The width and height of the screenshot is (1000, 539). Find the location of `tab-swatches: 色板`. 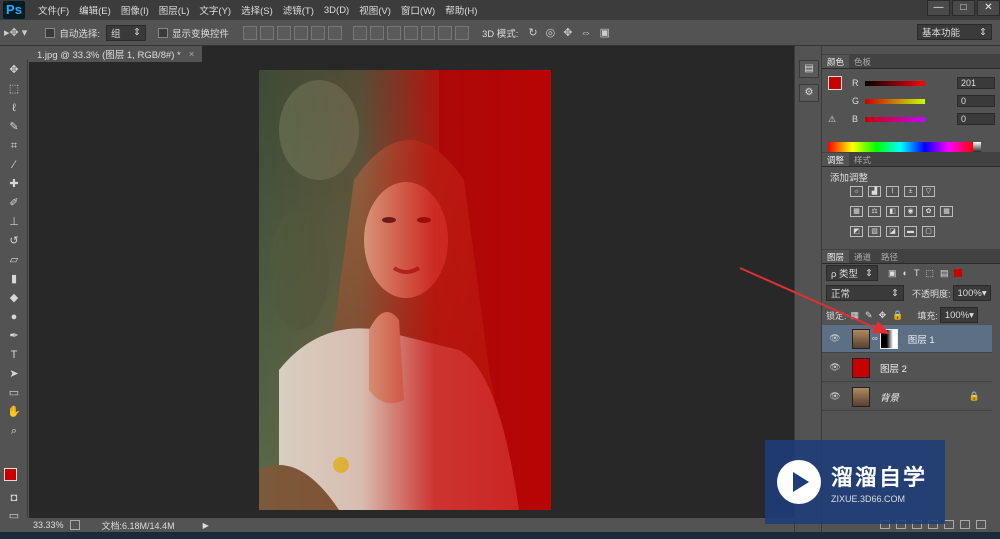

tab-swatches: 色板 is located at coordinates (862, 61).